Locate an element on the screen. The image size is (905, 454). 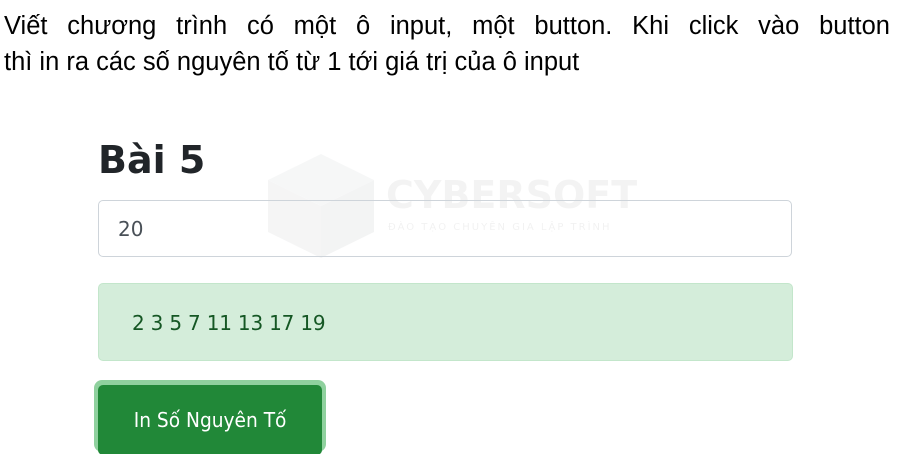
print-primes-button: In Số Nguyên Tố is located at coordinates (210, 419).